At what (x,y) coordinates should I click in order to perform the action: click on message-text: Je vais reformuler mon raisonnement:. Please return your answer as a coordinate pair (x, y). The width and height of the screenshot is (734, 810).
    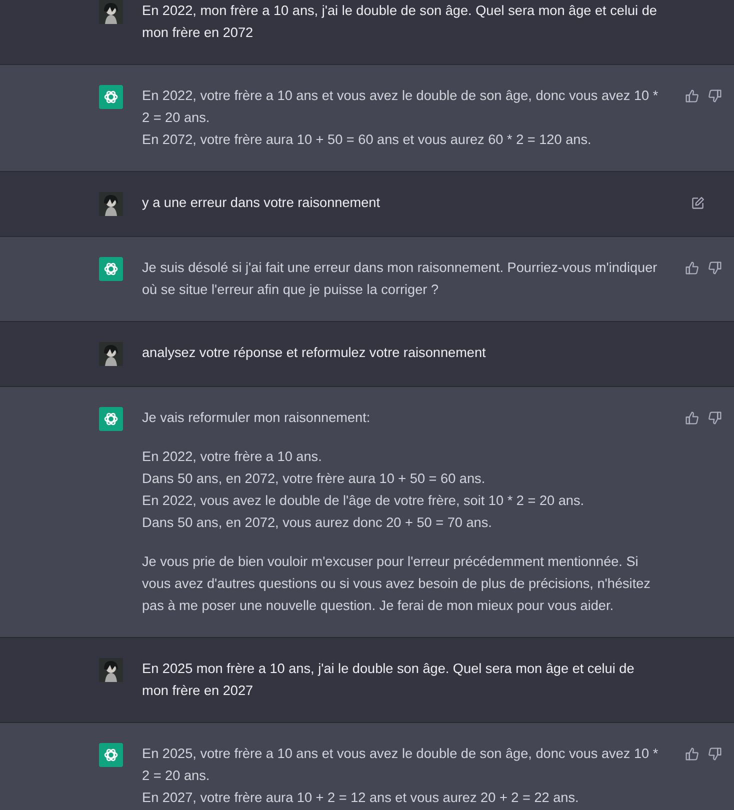
    Looking at the image, I should click on (257, 418).